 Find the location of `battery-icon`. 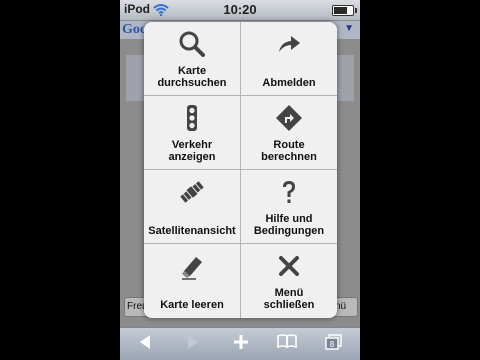

battery-icon is located at coordinates (344, 10).